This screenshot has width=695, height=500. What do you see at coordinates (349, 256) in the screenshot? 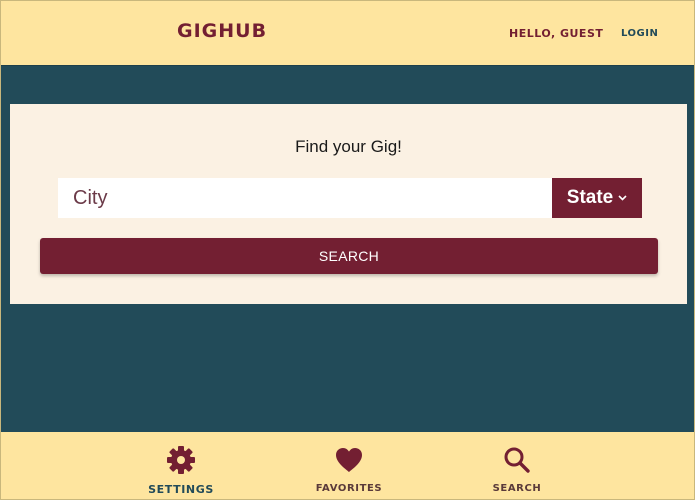
I see `search-button: SEARCH` at bounding box center [349, 256].